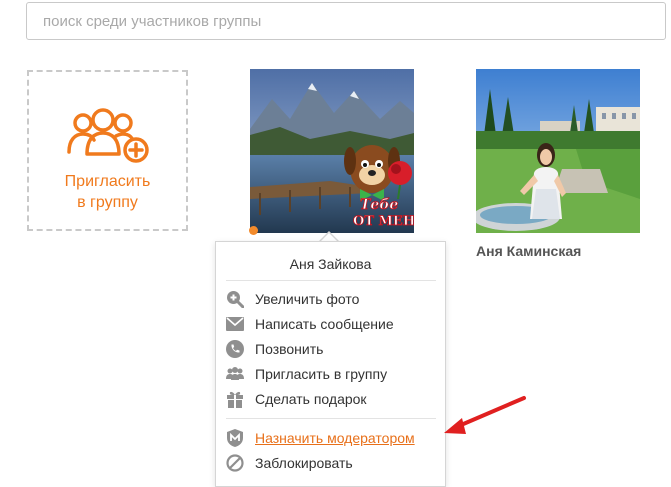 This screenshot has height=487, width=671. What do you see at coordinates (333, 299) in the screenshot?
I see `menu-item-zoom-photo: Увеличить фото` at bounding box center [333, 299].